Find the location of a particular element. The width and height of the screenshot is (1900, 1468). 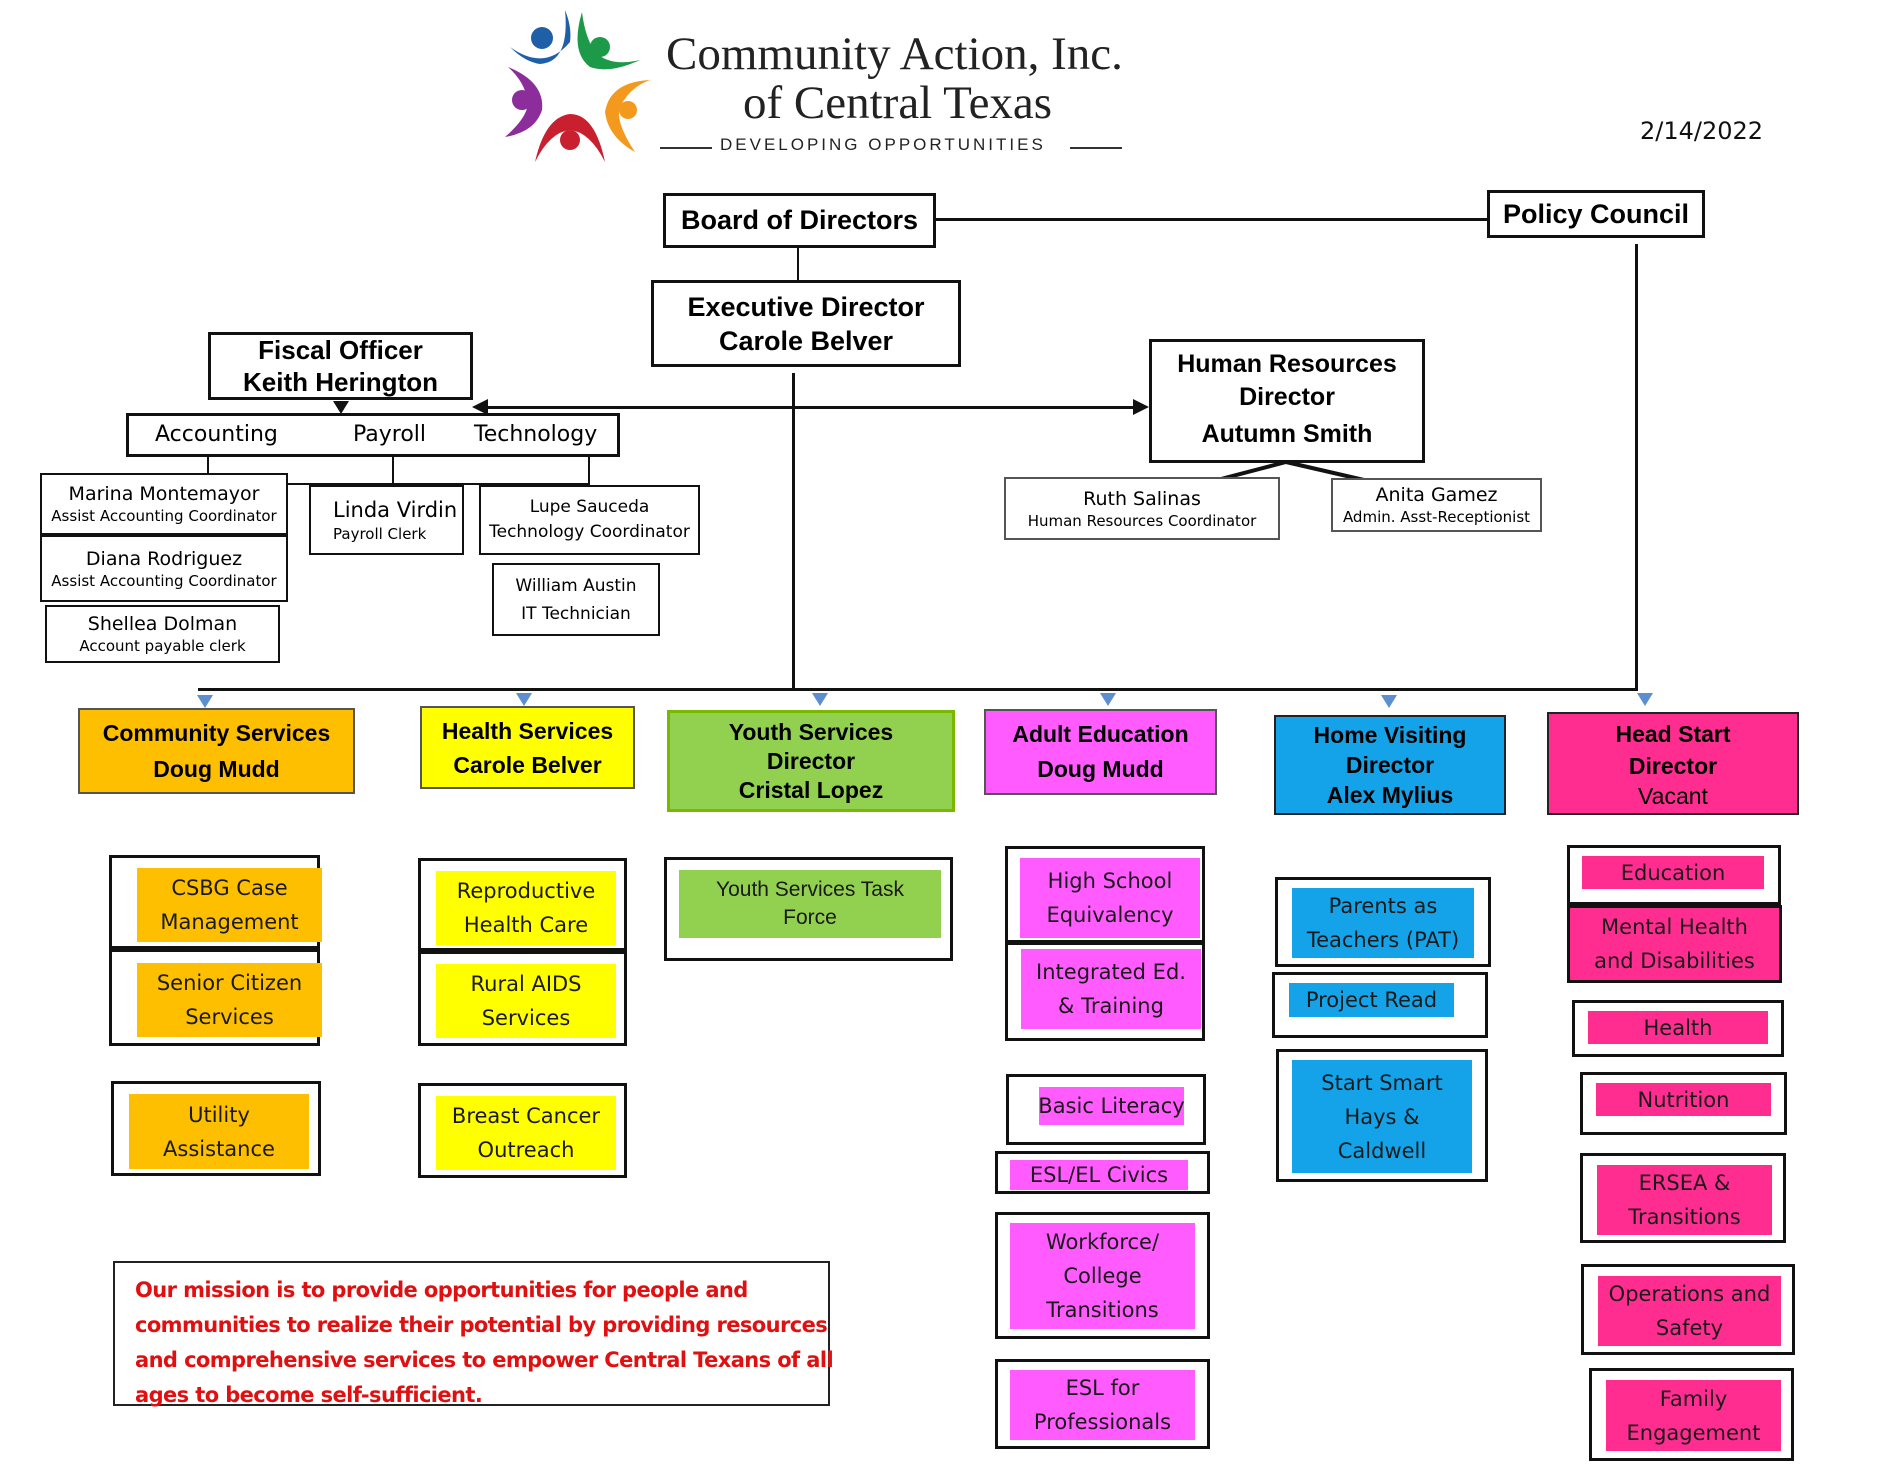

division-adult-education: Adult Education Doug Mudd is located at coordinates (1100, 752).